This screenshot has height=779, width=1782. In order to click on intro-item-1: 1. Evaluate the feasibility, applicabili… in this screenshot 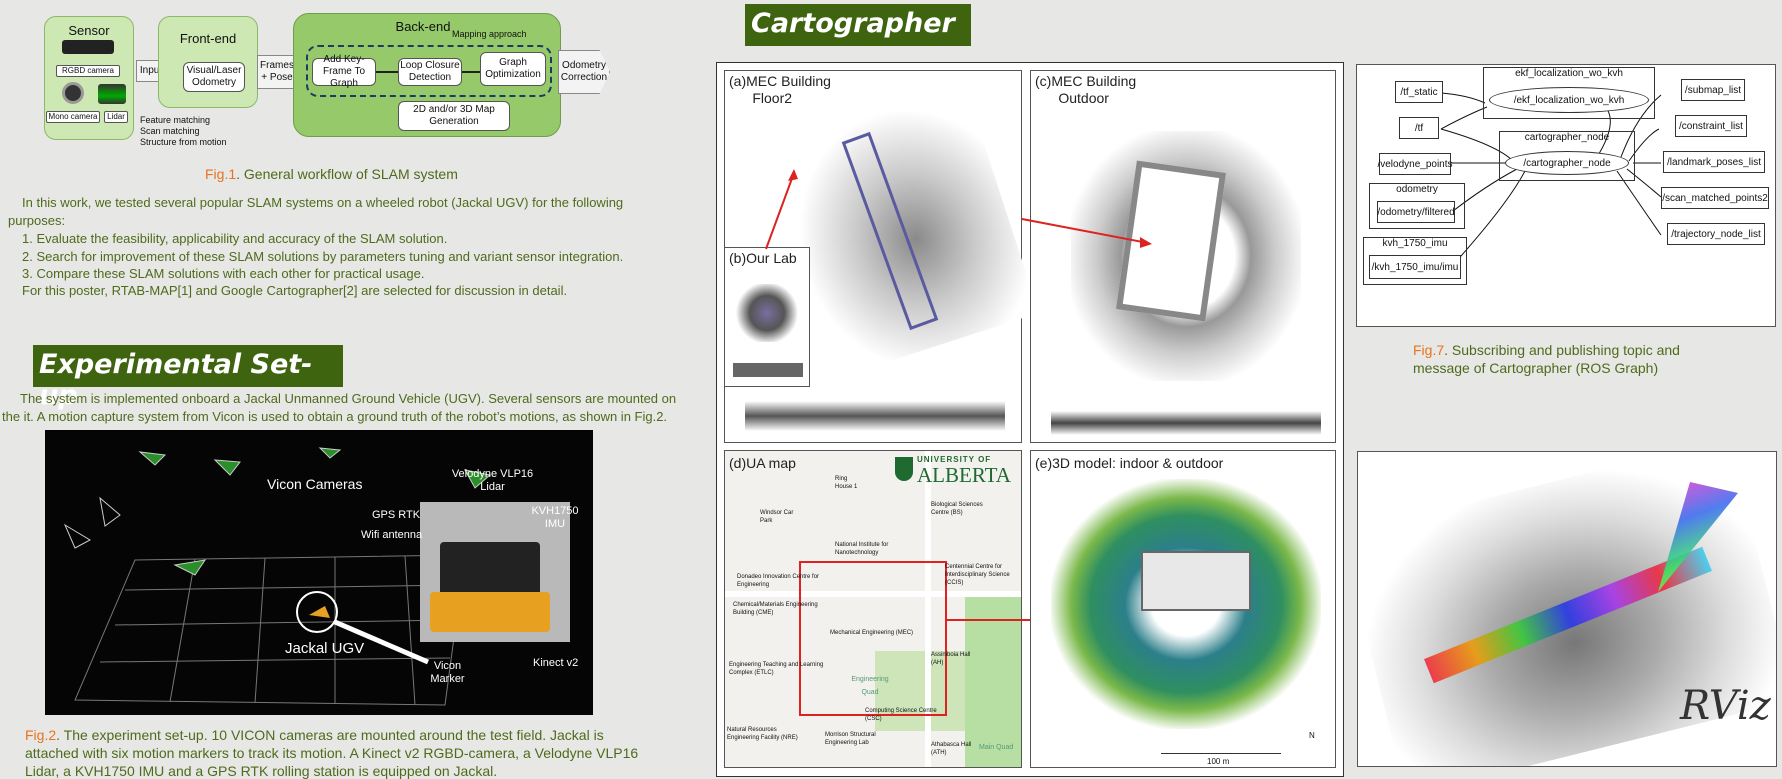, I will do `click(235, 238)`.